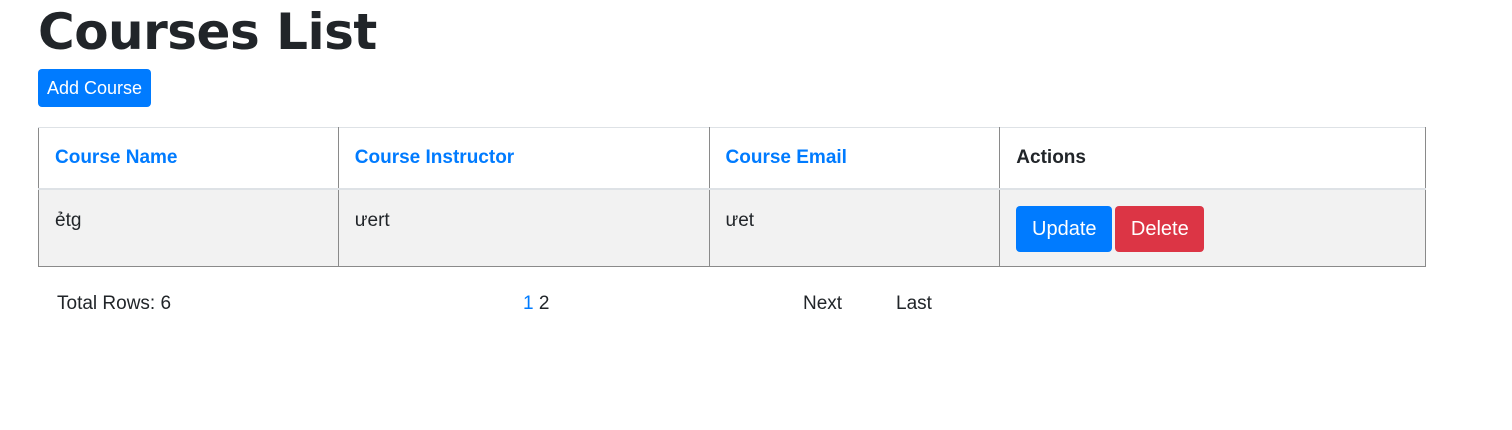 The width and height of the screenshot is (1512, 430). What do you see at coordinates (188, 158) in the screenshot?
I see `column-header-course-name: Course Name` at bounding box center [188, 158].